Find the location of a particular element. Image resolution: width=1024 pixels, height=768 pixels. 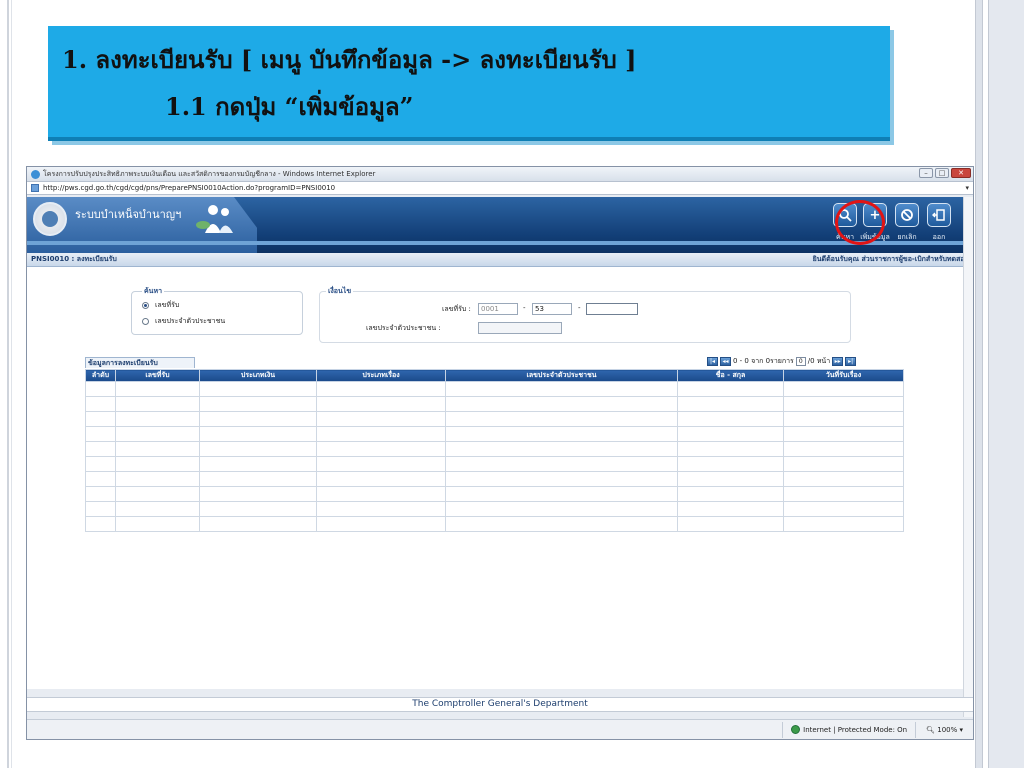

people-icon is located at coordinates (214, 219).